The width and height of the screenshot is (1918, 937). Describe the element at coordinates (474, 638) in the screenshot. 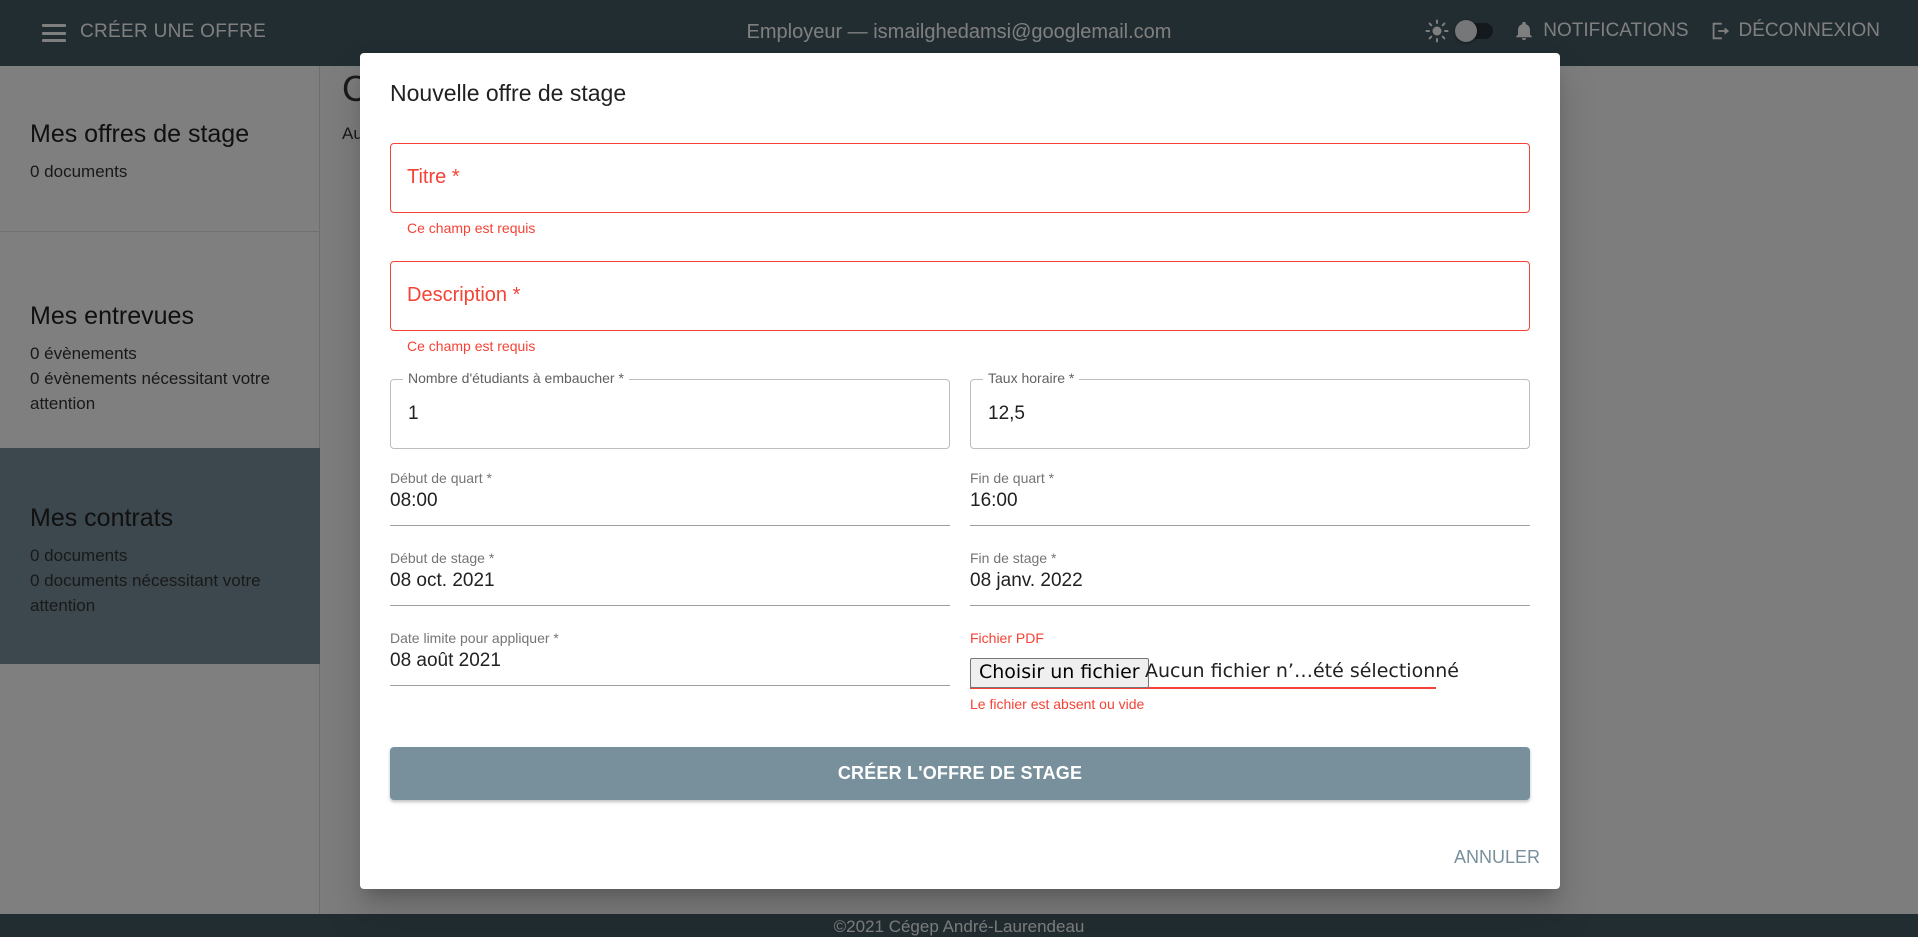

I see `date-limite-label: Date limite pour appliquer *` at that location.